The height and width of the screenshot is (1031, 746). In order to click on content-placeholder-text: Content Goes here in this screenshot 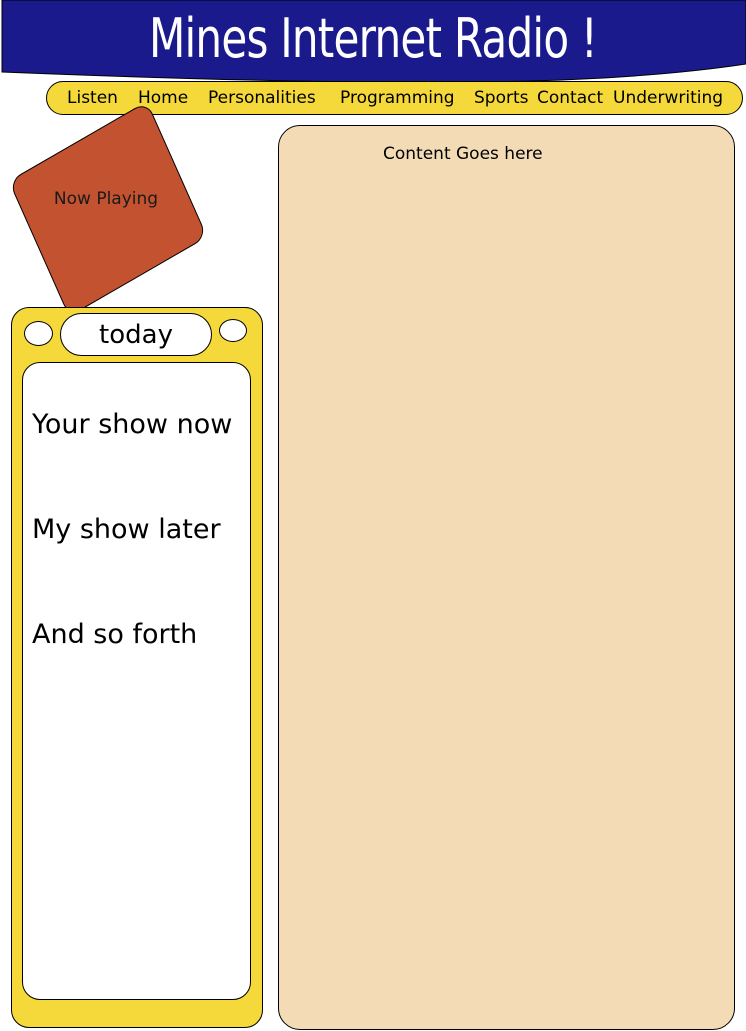, I will do `click(463, 154)`.